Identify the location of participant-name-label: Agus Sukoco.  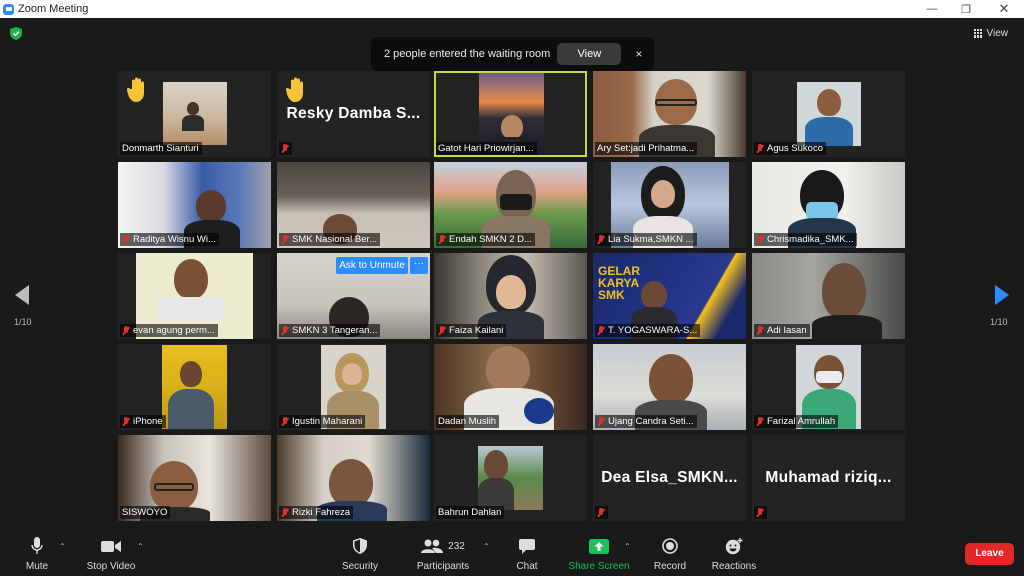
(790, 148).